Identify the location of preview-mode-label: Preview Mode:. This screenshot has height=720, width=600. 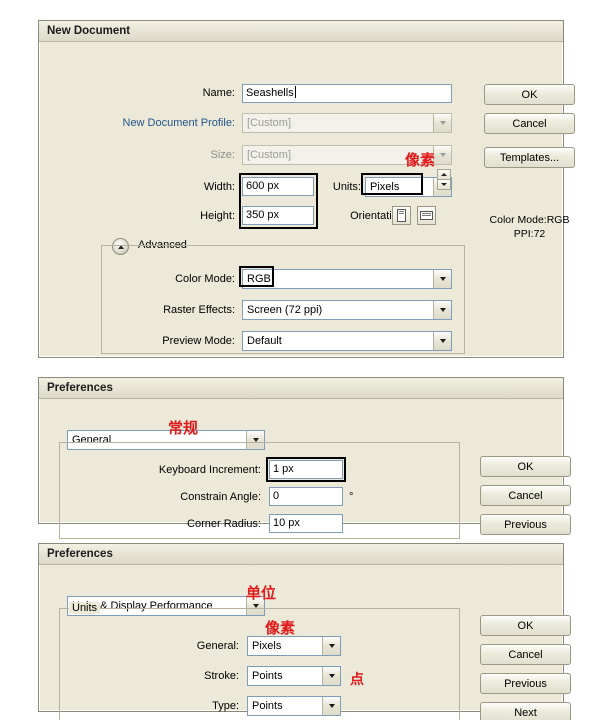
(198, 341).